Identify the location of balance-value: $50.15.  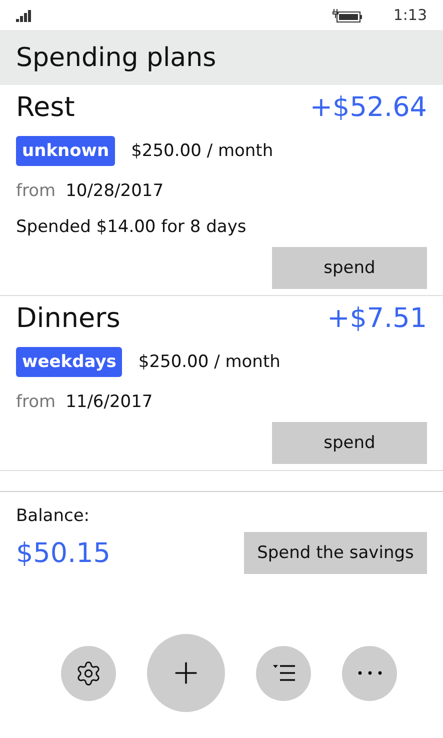
(63, 553).